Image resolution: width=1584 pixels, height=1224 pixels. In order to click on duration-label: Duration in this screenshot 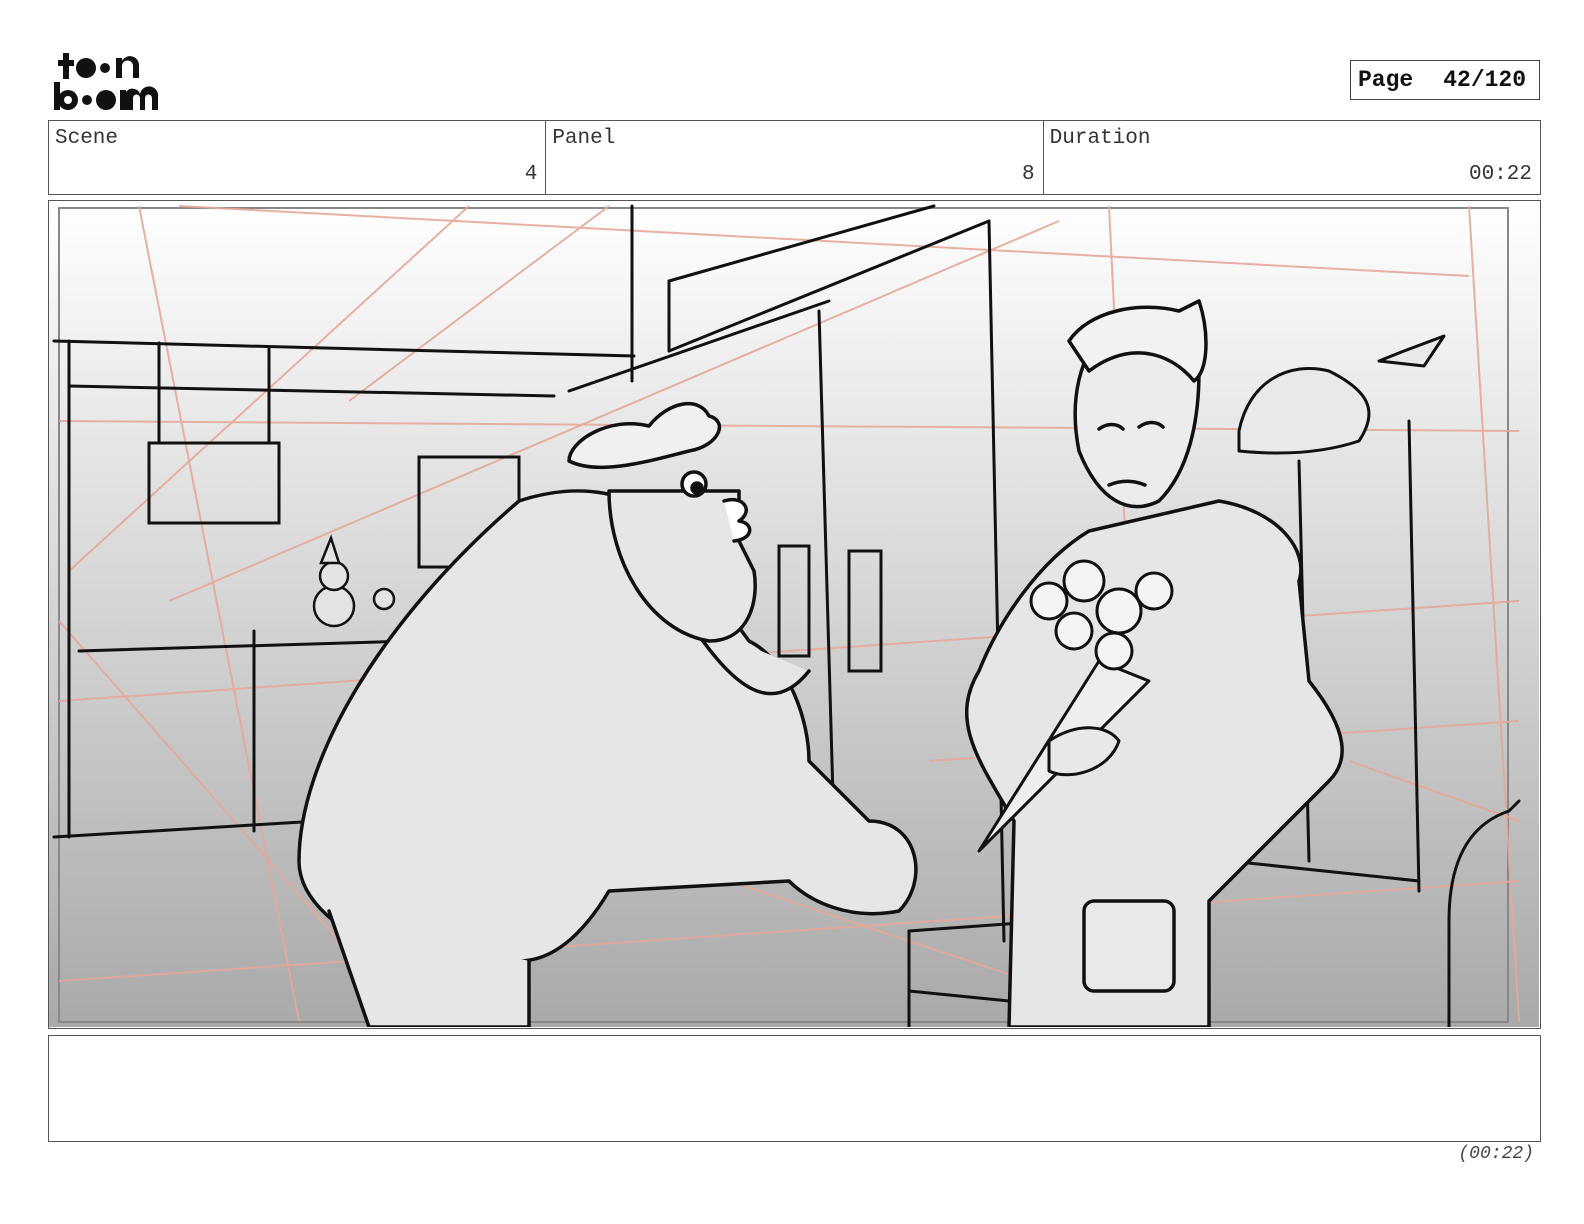, I will do `click(1100, 138)`.